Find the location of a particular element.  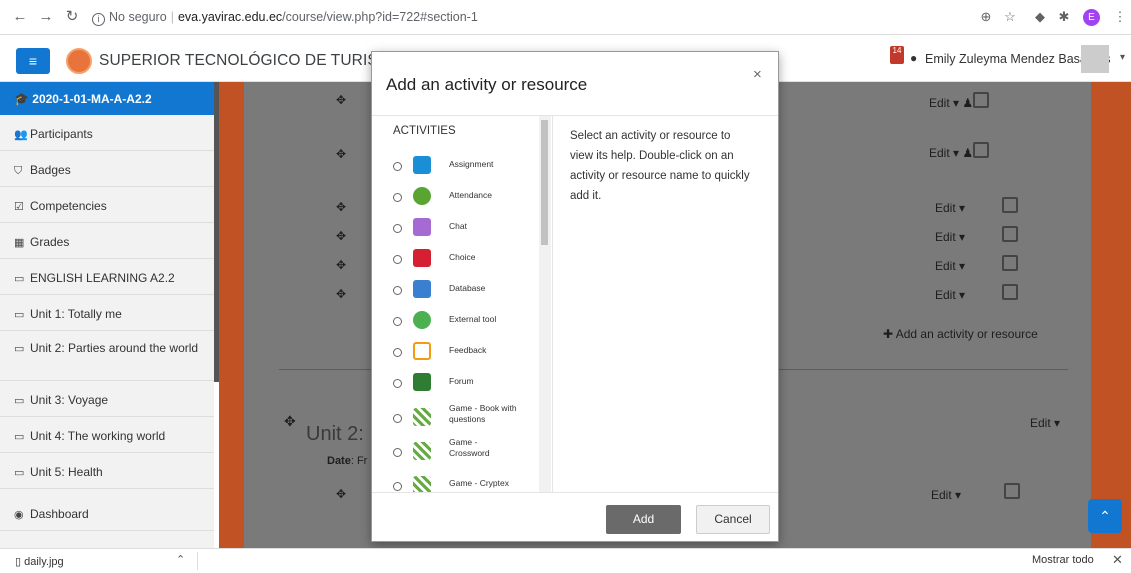

section-edit-menu: Edit ▾ is located at coordinates (1045, 423).